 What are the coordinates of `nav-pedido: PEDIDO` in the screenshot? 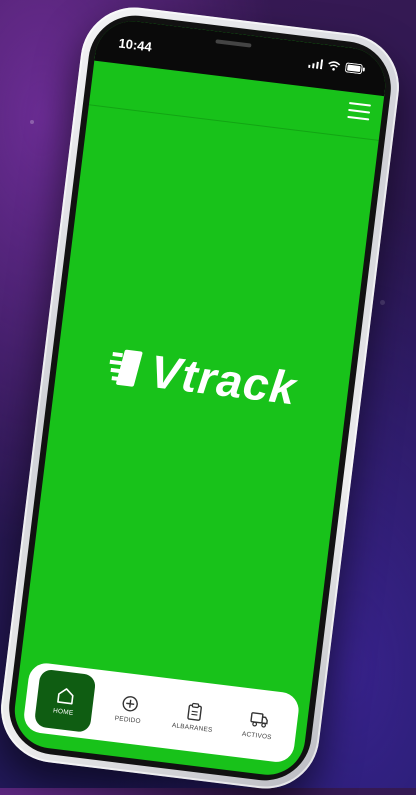 It's located at (129, 708).